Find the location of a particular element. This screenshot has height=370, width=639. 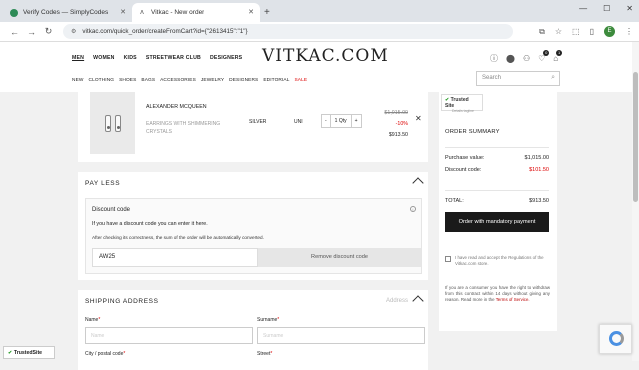

search-icon: ⌕ is located at coordinates (553, 78).